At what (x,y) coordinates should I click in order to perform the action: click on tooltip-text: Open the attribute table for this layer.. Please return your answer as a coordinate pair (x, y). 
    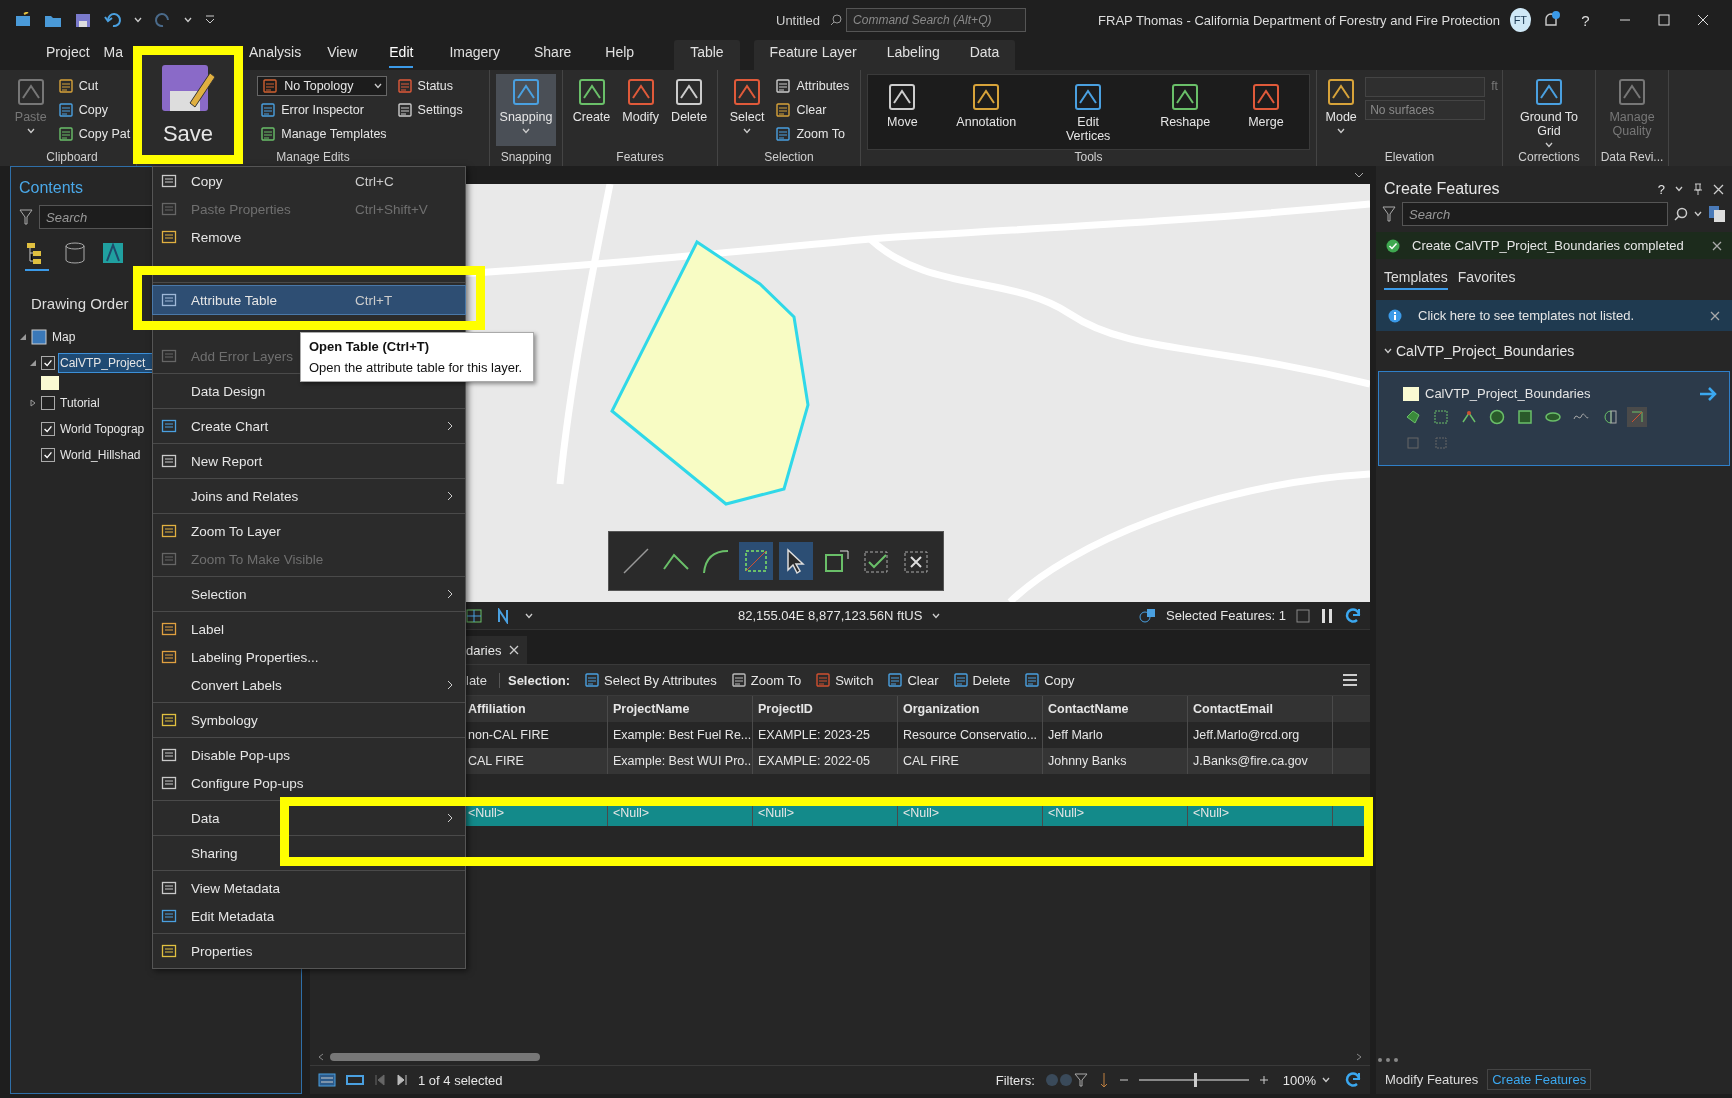
    Looking at the image, I should click on (416, 367).